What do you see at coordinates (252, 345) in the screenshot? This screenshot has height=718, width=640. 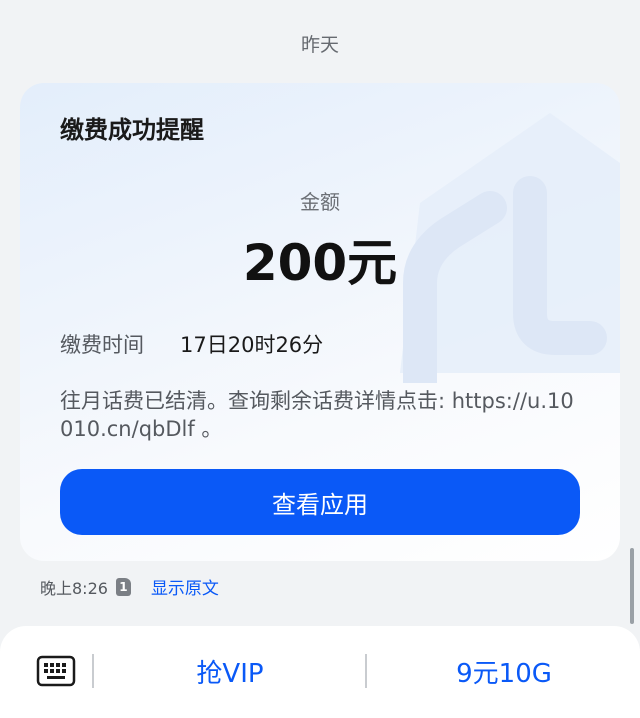 I see `pay-time-value: 17日20时26分` at bounding box center [252, 345].